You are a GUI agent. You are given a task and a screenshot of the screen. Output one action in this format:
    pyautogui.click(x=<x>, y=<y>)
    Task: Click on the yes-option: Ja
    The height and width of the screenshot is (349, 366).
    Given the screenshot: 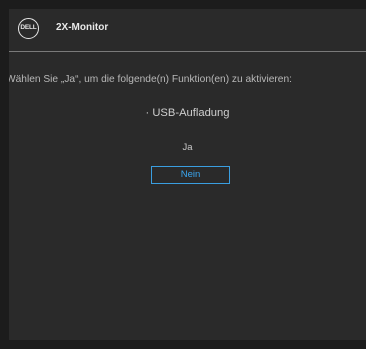 What is the action you would take?
    pyautogui.click(x=187, y=148)
    